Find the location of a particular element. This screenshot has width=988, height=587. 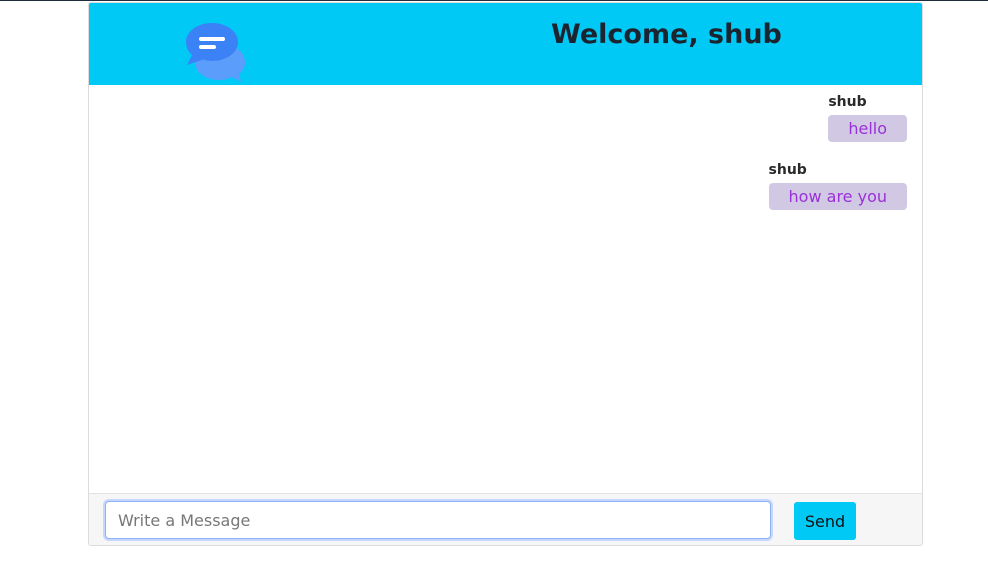

message-item: shub how are you is located at coordinates (837, 185).